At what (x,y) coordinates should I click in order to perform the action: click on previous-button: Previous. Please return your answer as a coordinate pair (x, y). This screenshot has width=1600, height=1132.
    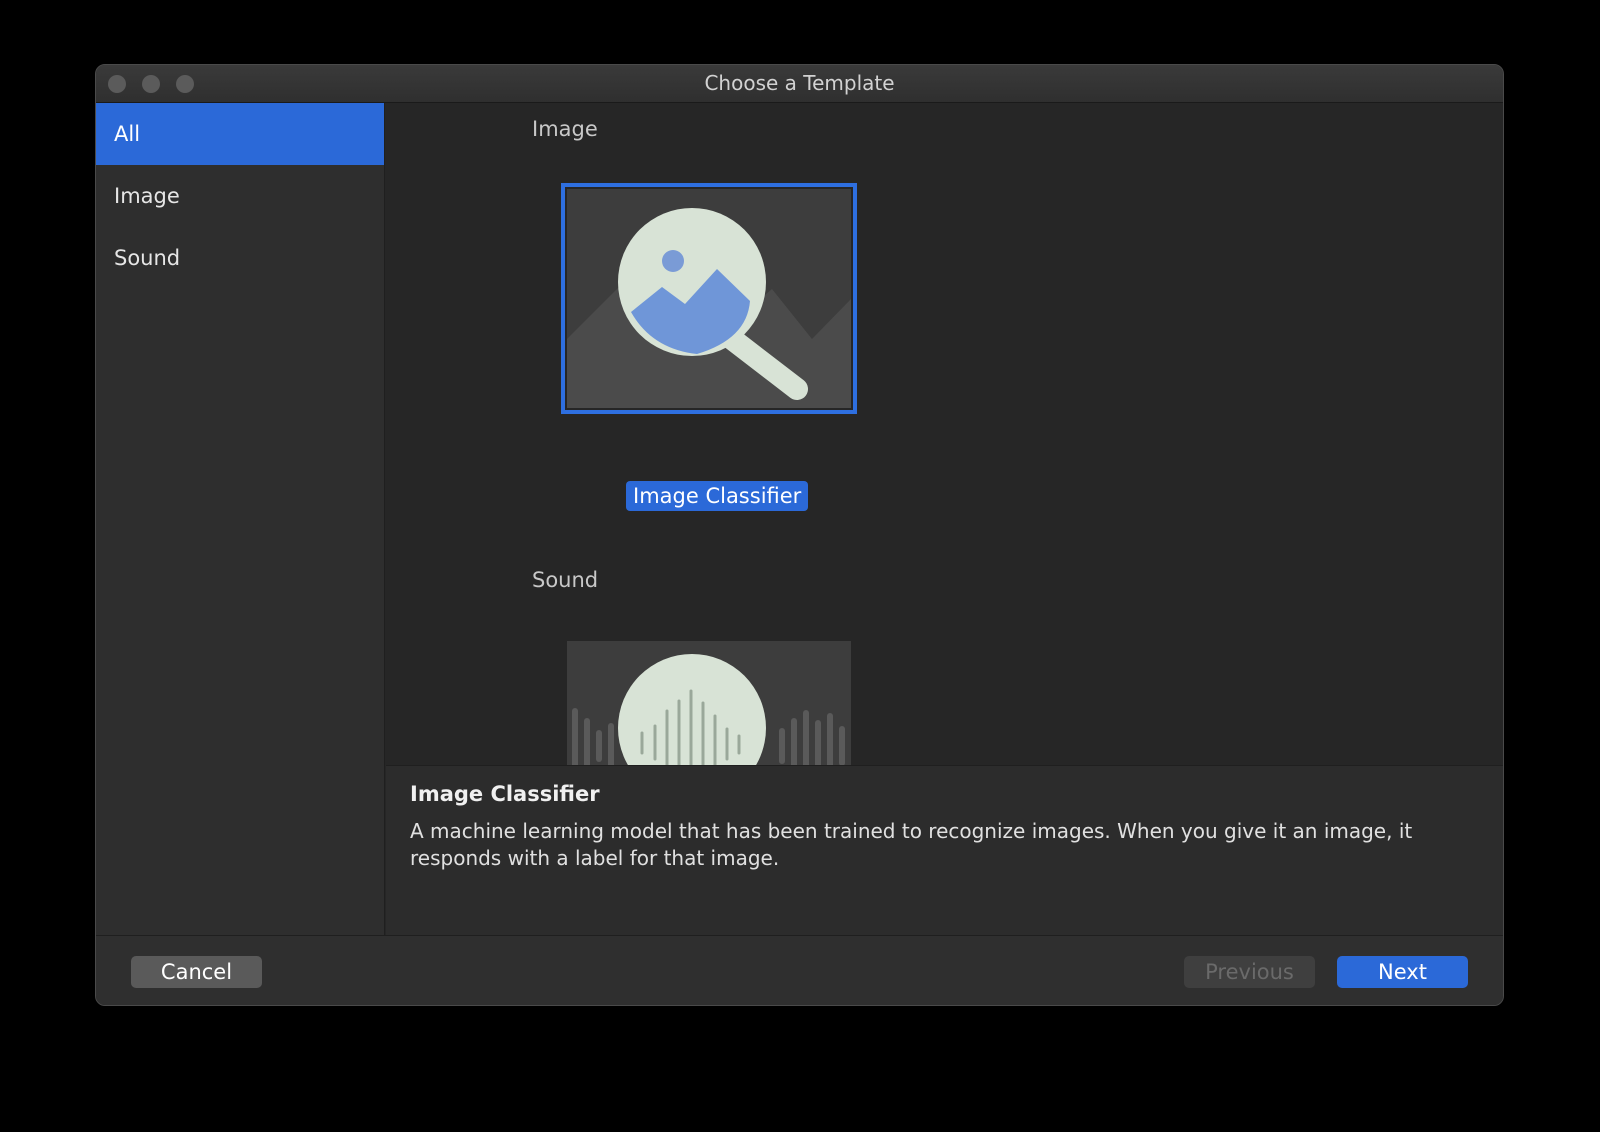
    Looking at the image, I should click on (1249, 972).